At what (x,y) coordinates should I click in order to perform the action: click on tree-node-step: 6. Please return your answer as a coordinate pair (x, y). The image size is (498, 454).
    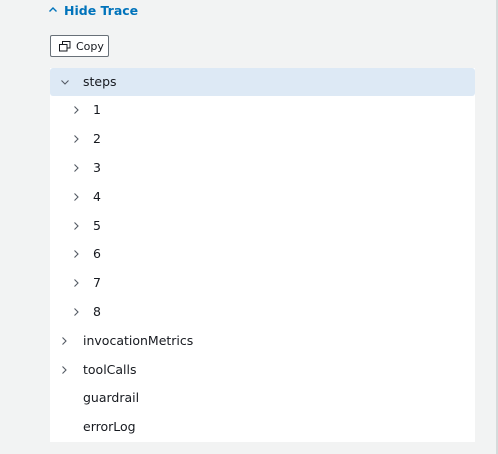
    Looking at the image, I should click on (262, 254).